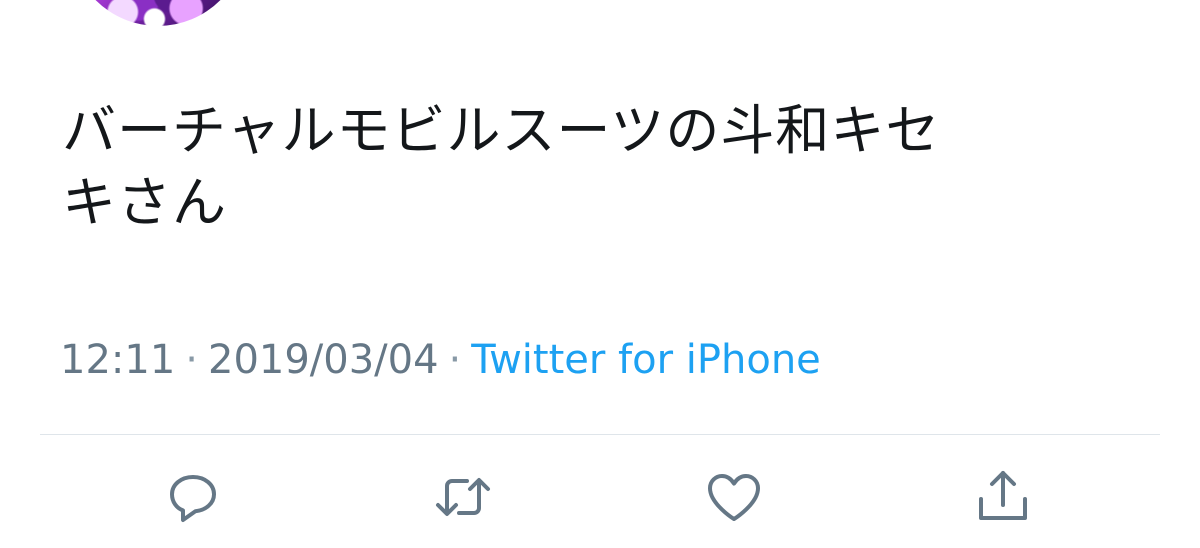 The width and height of the screenshot is (1200, 548). Describe the element at coordinates (600, 497) in the screenshot. I see `action-bar` at that location.